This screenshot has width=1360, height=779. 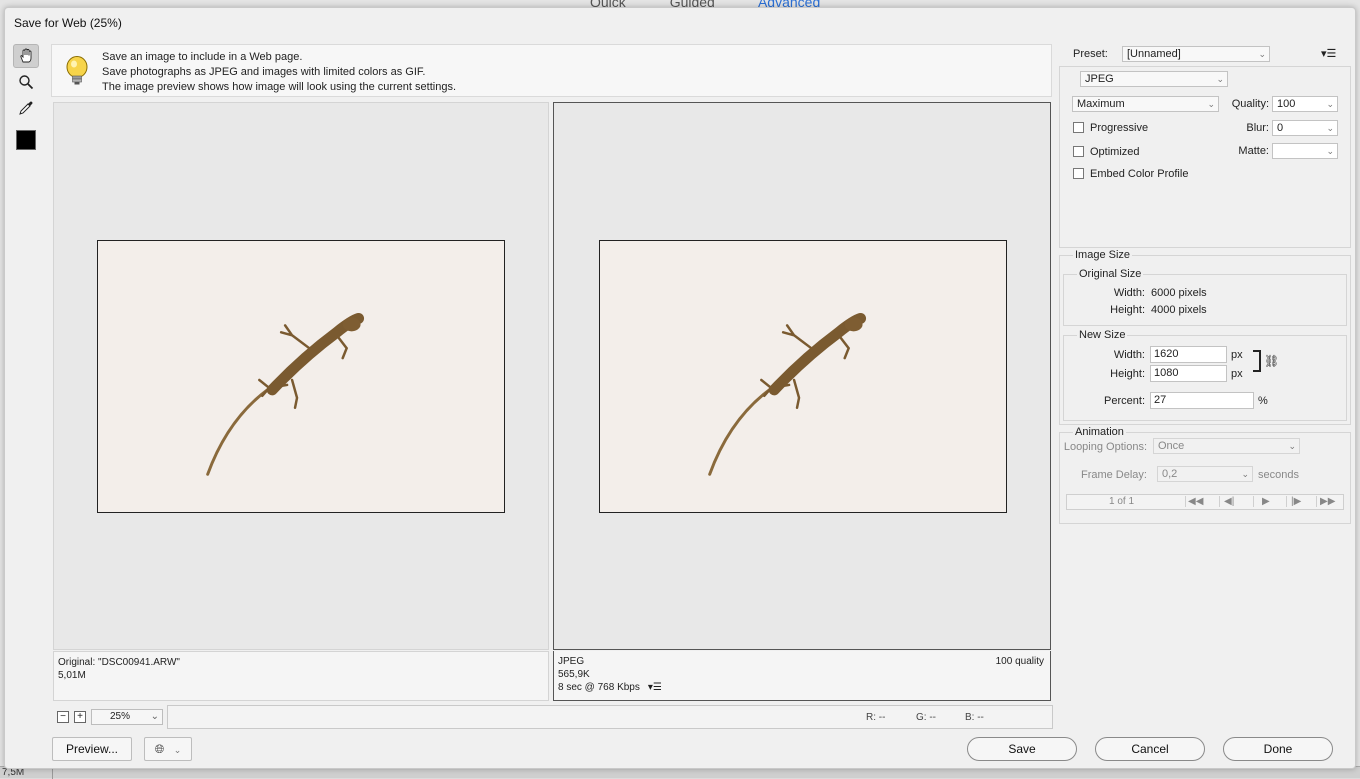 What do you see at coordinates (68, 23) in the screenshot?
I see `dialog-title: Save for Web (25%)` at bounding box center [68, 23].